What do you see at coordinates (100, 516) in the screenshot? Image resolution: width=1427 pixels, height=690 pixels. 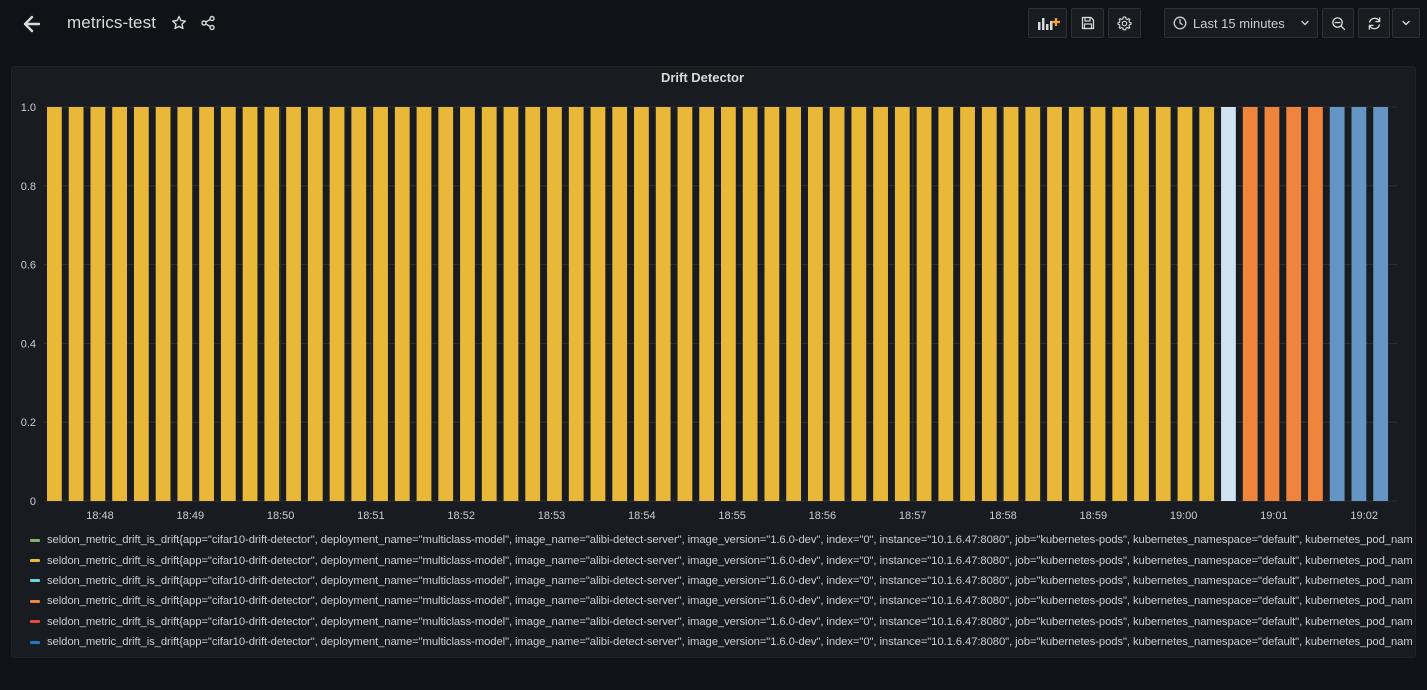 I see `x-tick-label: 18:48` at bounding box center [100, 516].